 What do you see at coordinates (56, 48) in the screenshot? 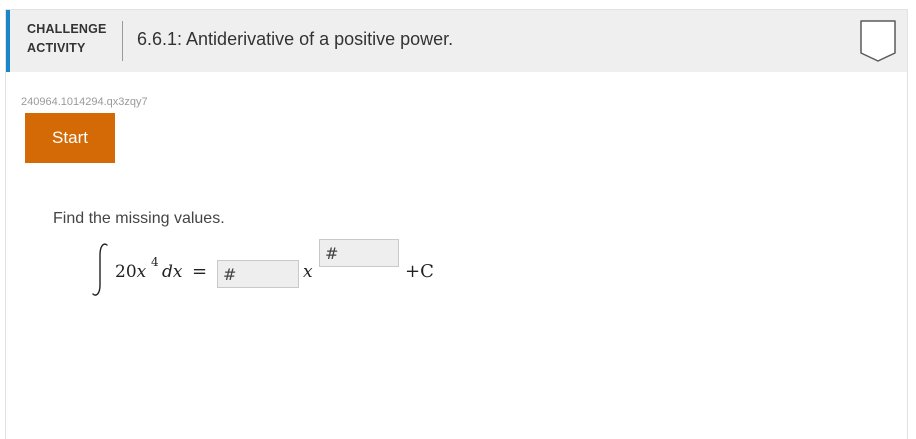
I see `activity-type-line2: ACTIVITY` at bounding box center [56, 48].